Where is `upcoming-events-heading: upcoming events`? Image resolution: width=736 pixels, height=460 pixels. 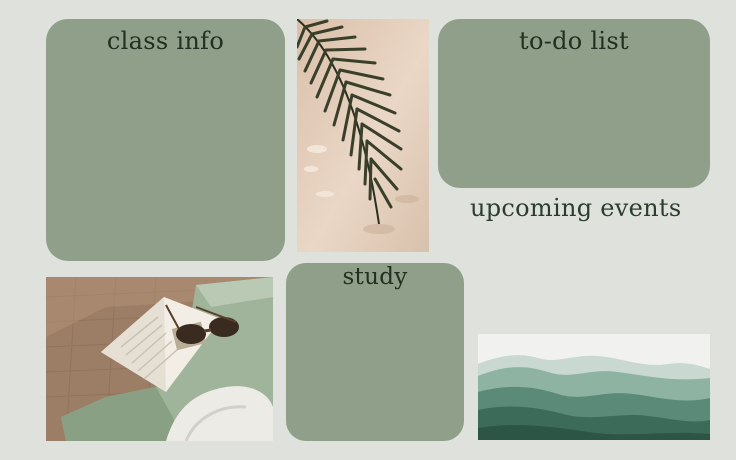
upcoming-events-heading: upcoming events is located at coordinates (595, 208).